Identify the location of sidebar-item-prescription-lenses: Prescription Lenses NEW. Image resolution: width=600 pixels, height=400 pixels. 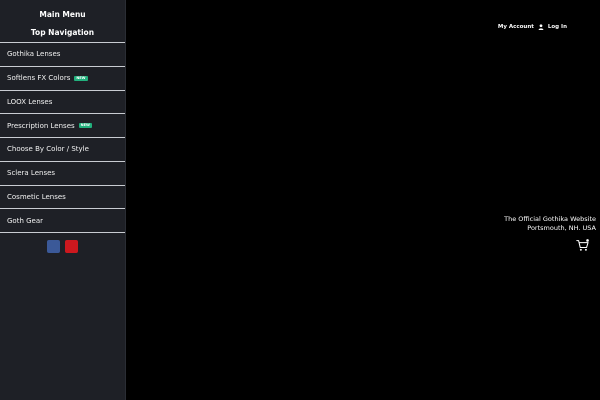
(62, 126).